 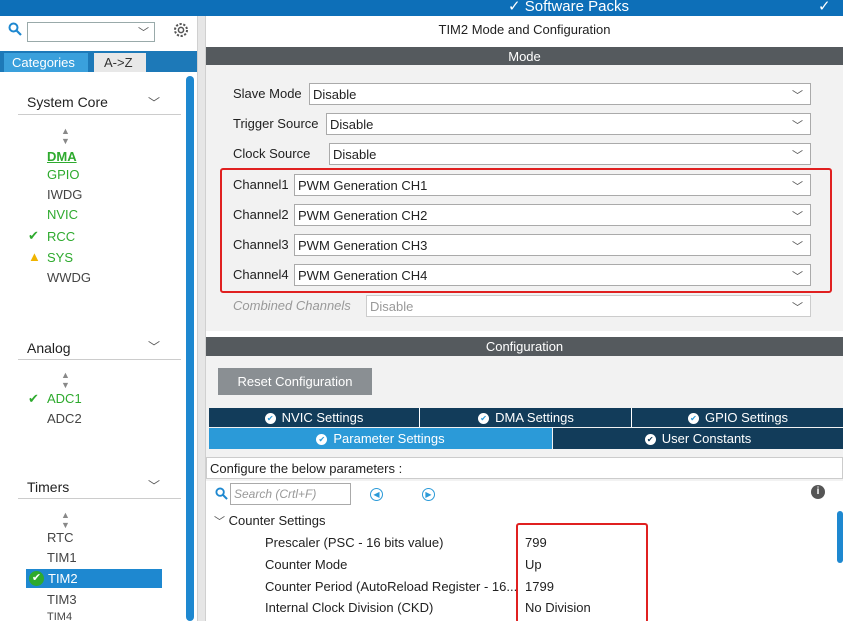 I want to click on settings-tabs-bottom: ✔ Parameter Settings ✔ User Constants, so click(x=526, y=438).